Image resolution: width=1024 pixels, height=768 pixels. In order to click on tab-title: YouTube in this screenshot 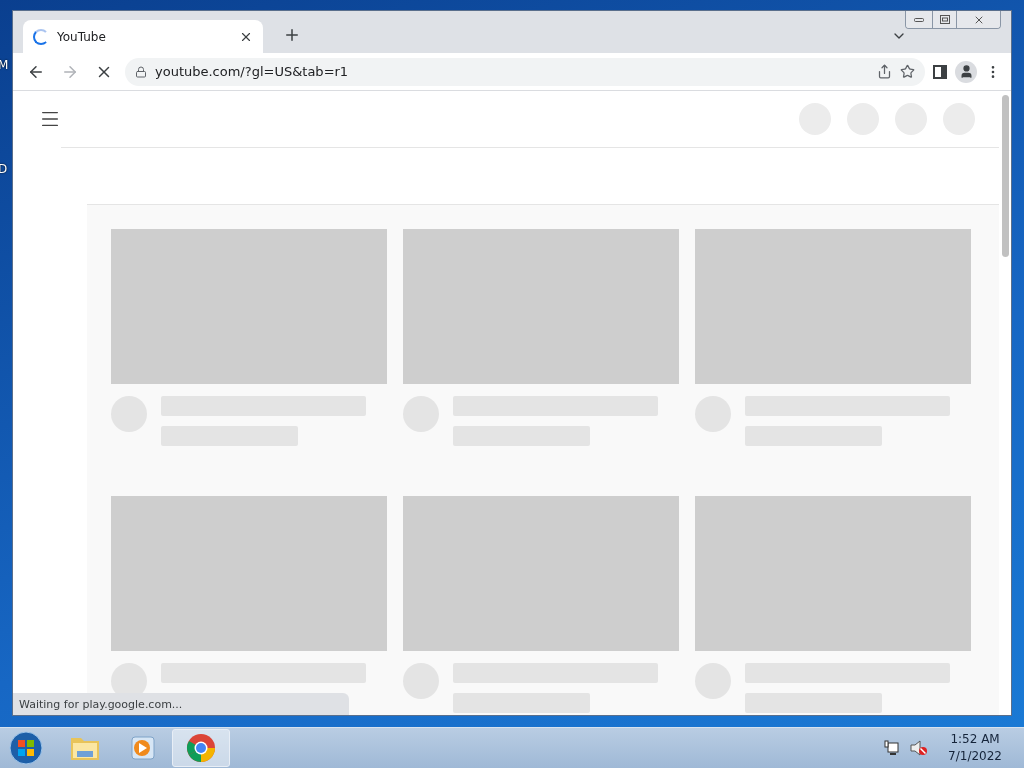, I will do `click(82, 36)`.